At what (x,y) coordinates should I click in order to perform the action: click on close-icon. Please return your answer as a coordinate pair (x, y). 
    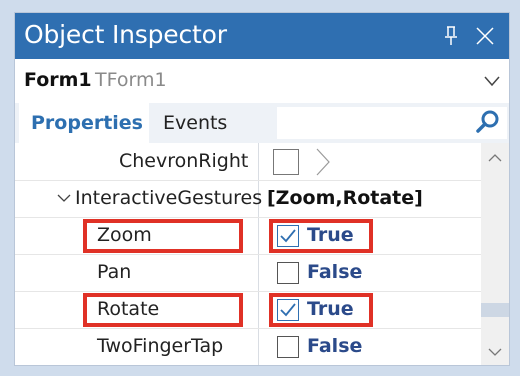
    Looking at the image, I should click on (485, 36).